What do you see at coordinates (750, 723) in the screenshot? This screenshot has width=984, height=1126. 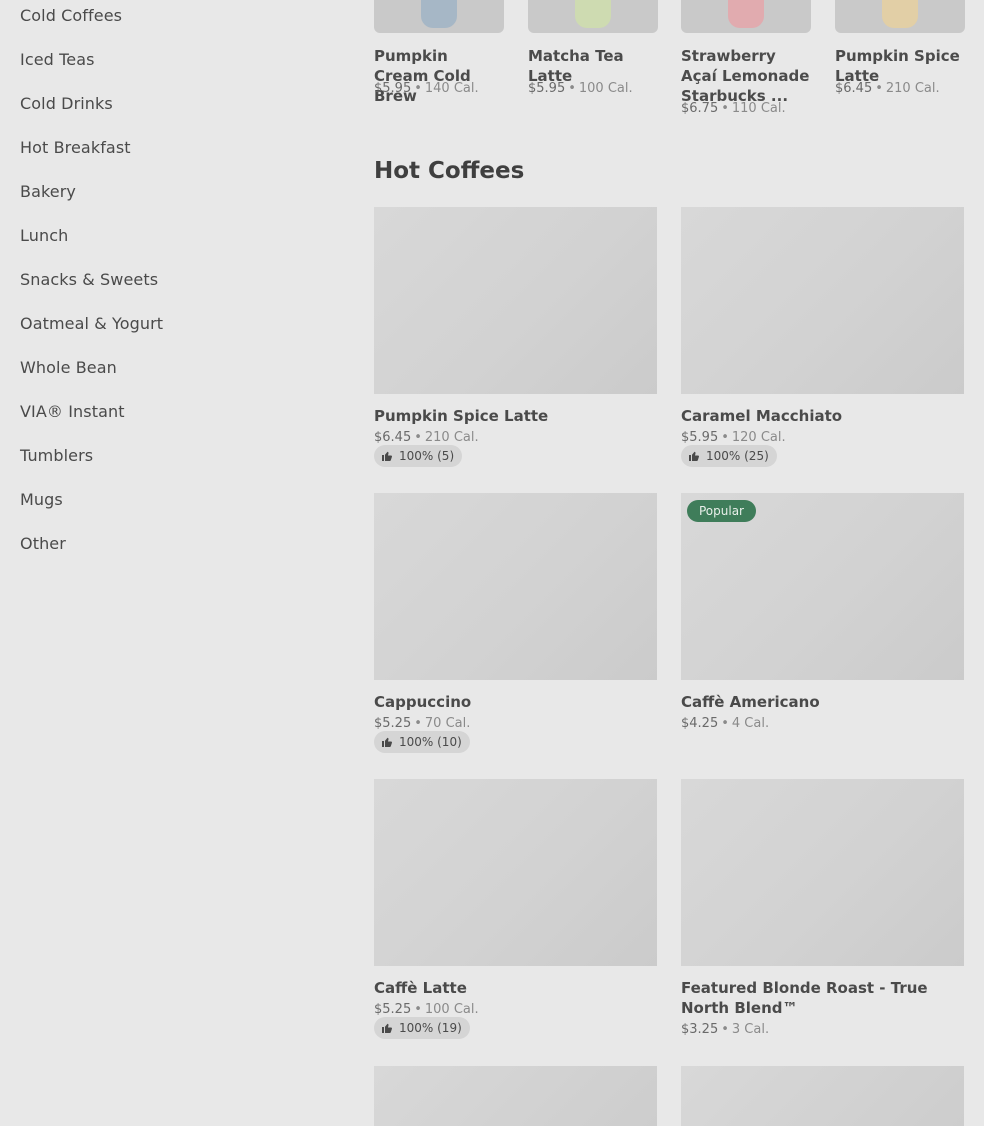 I see `product-calories: 4 Cal.` at bounding box center [750, 723].